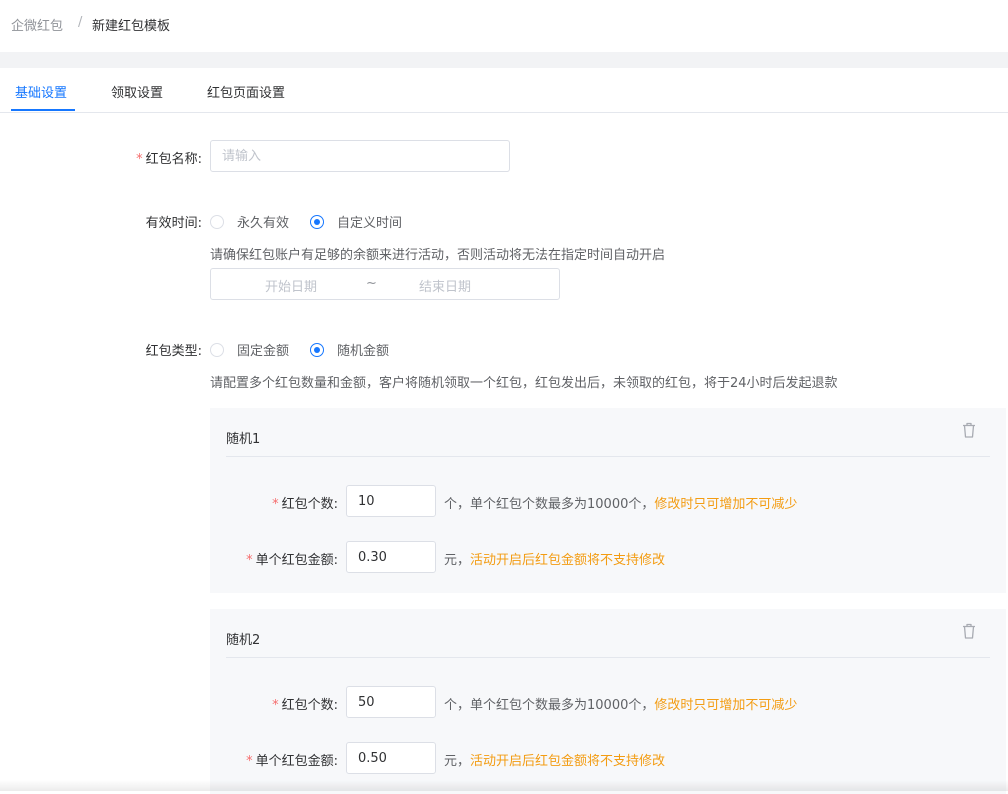 The height and width of the screenshot is (794, 1008). What do you see at coordinates (504, 785) in the screenshot?
I see `bottom-shadow` at bounding box center [504, 785].